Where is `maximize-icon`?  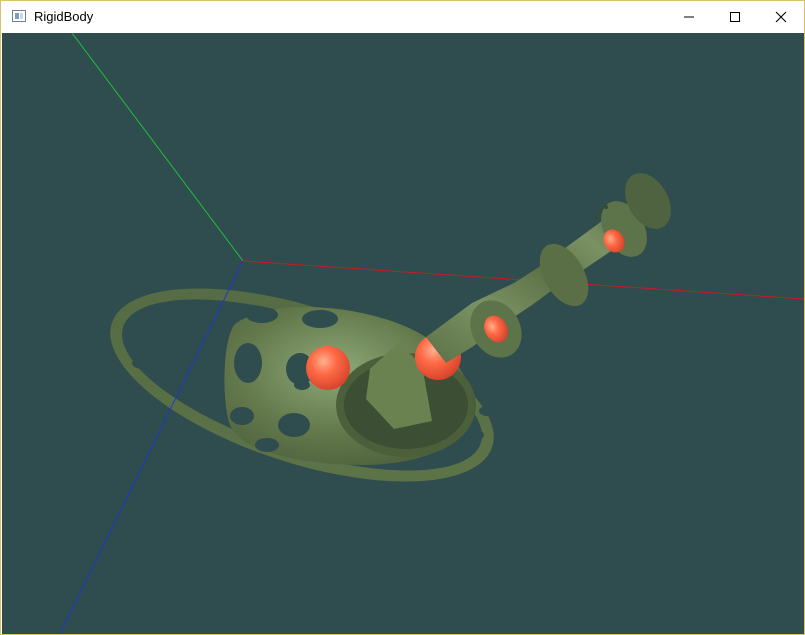 maximize-icon is located at coordinates (735, 17).